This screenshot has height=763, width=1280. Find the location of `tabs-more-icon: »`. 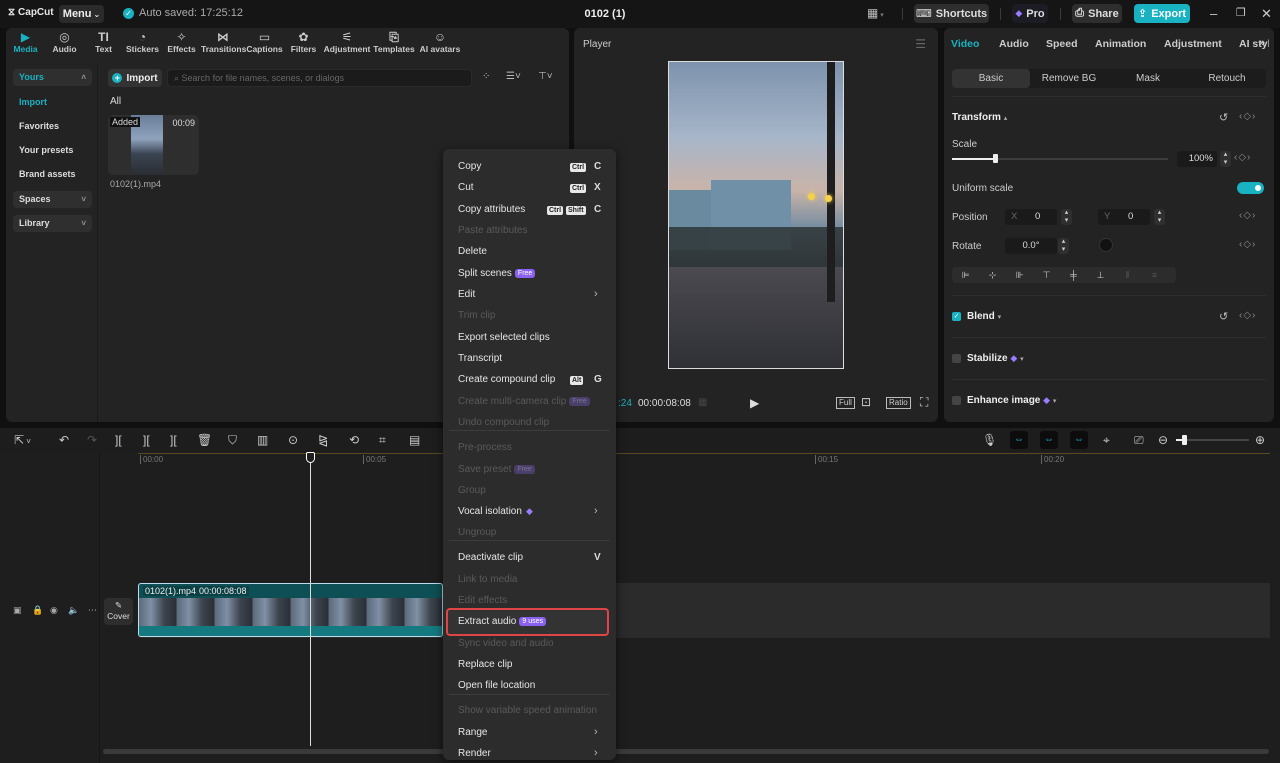

tabs-more-icon: » is located at coordinates (1262, 43).